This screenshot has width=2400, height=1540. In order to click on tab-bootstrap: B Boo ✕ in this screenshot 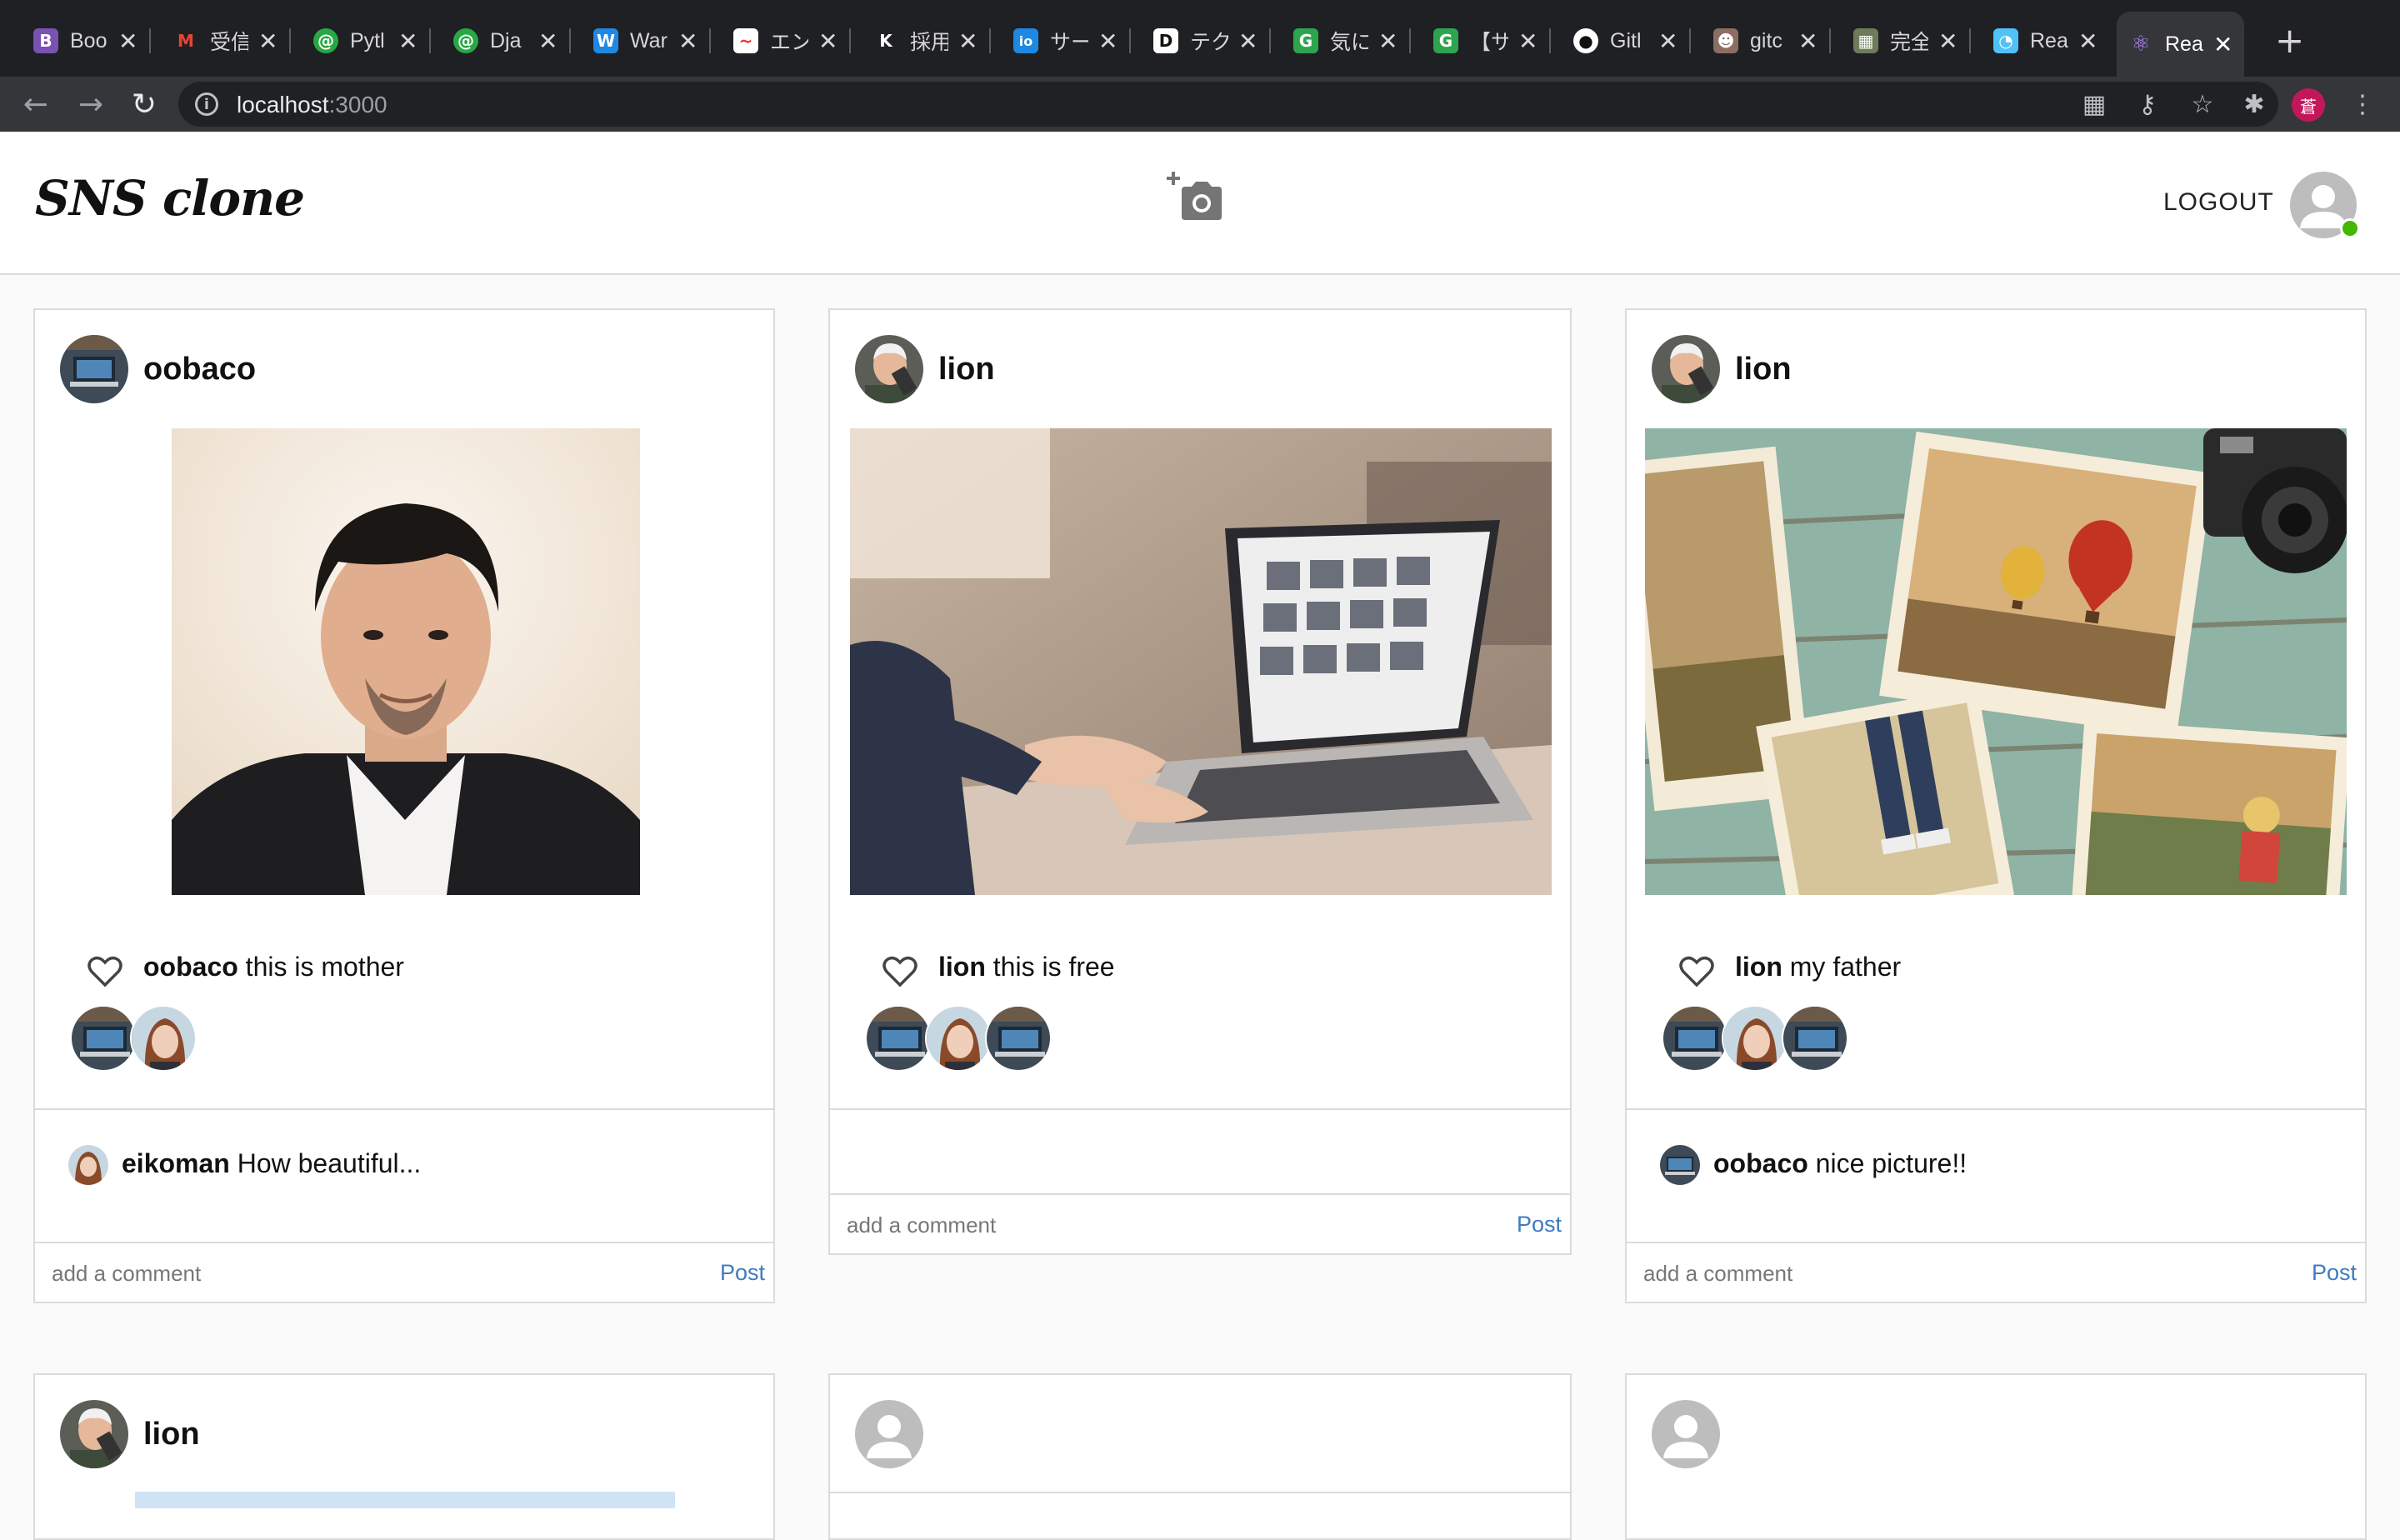, I will do `click(87, 41)`.